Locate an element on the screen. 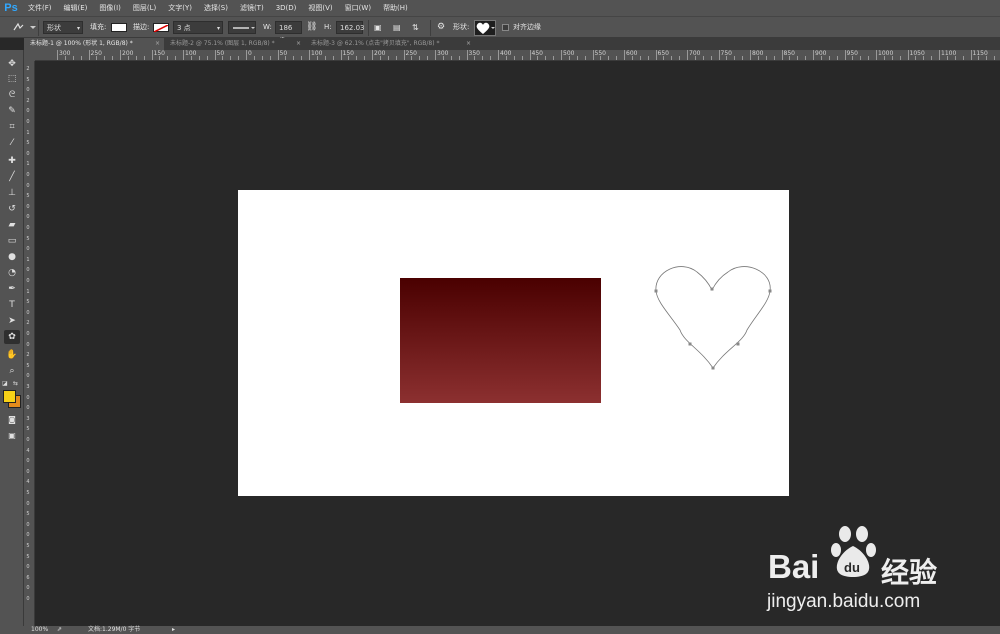  path-operations-icon: ▣ is located at coordinates (378, 27).